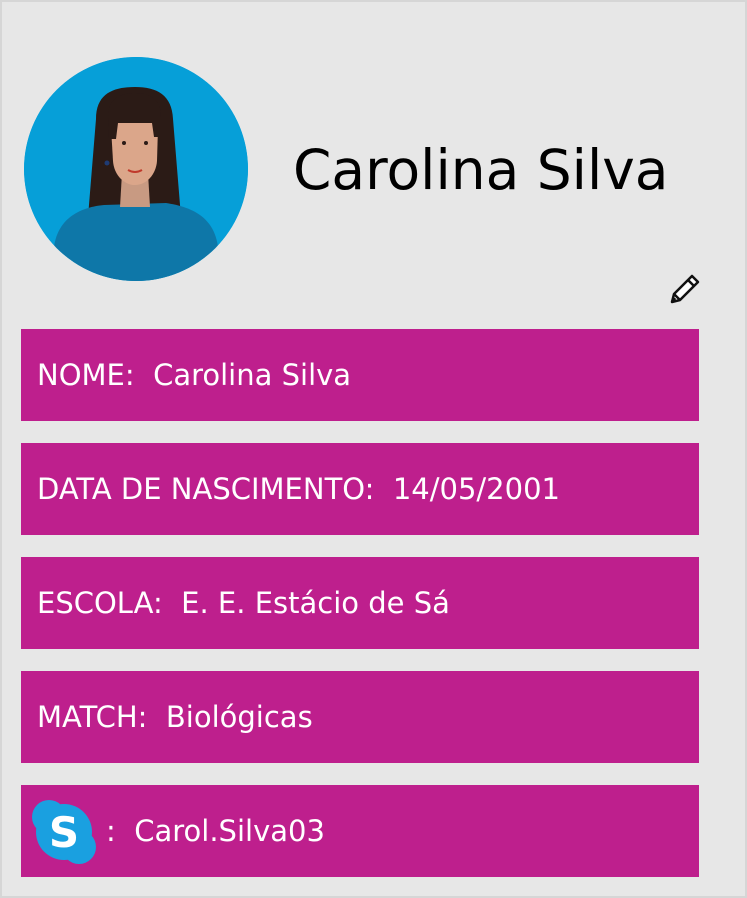 Image resolution: width=747 pixels, height=898 pixels. I want to click on field-escola: ESCOLA: E. E. Estácio de Sá, so click(360, 603).